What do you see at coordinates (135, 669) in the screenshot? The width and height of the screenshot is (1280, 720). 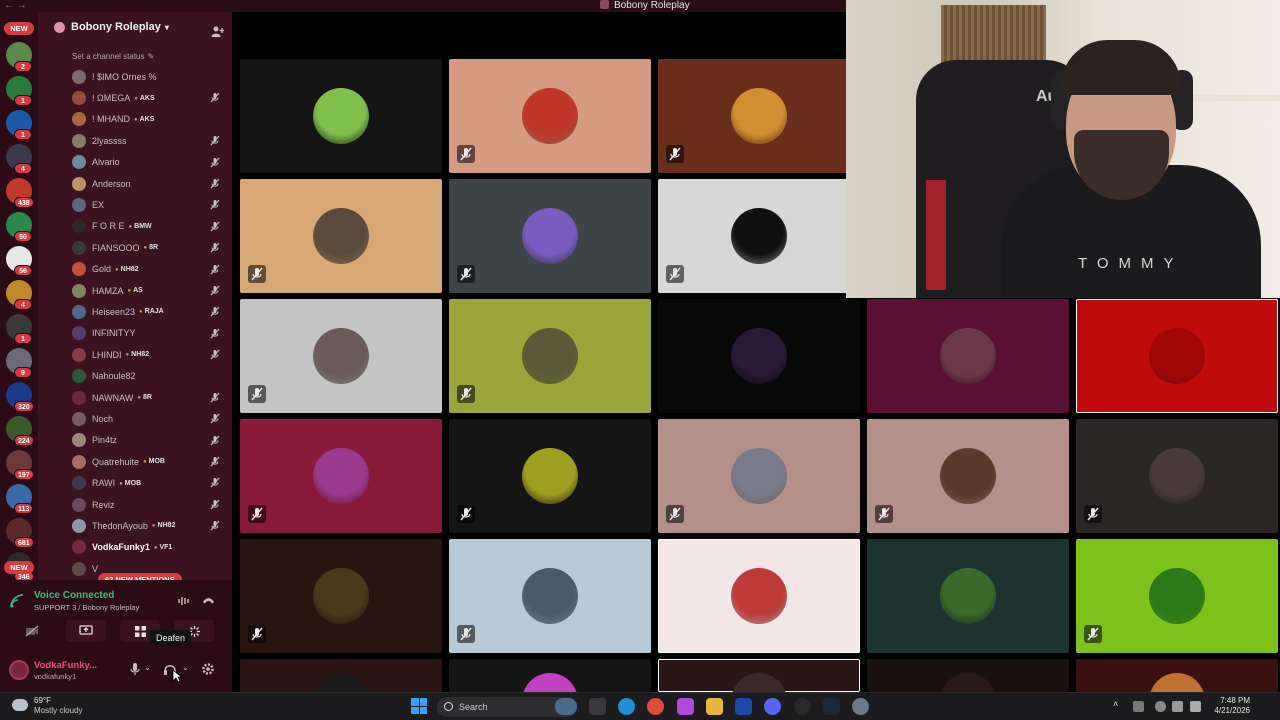 I see `microphone-icon` at bounding box center [135, 669].